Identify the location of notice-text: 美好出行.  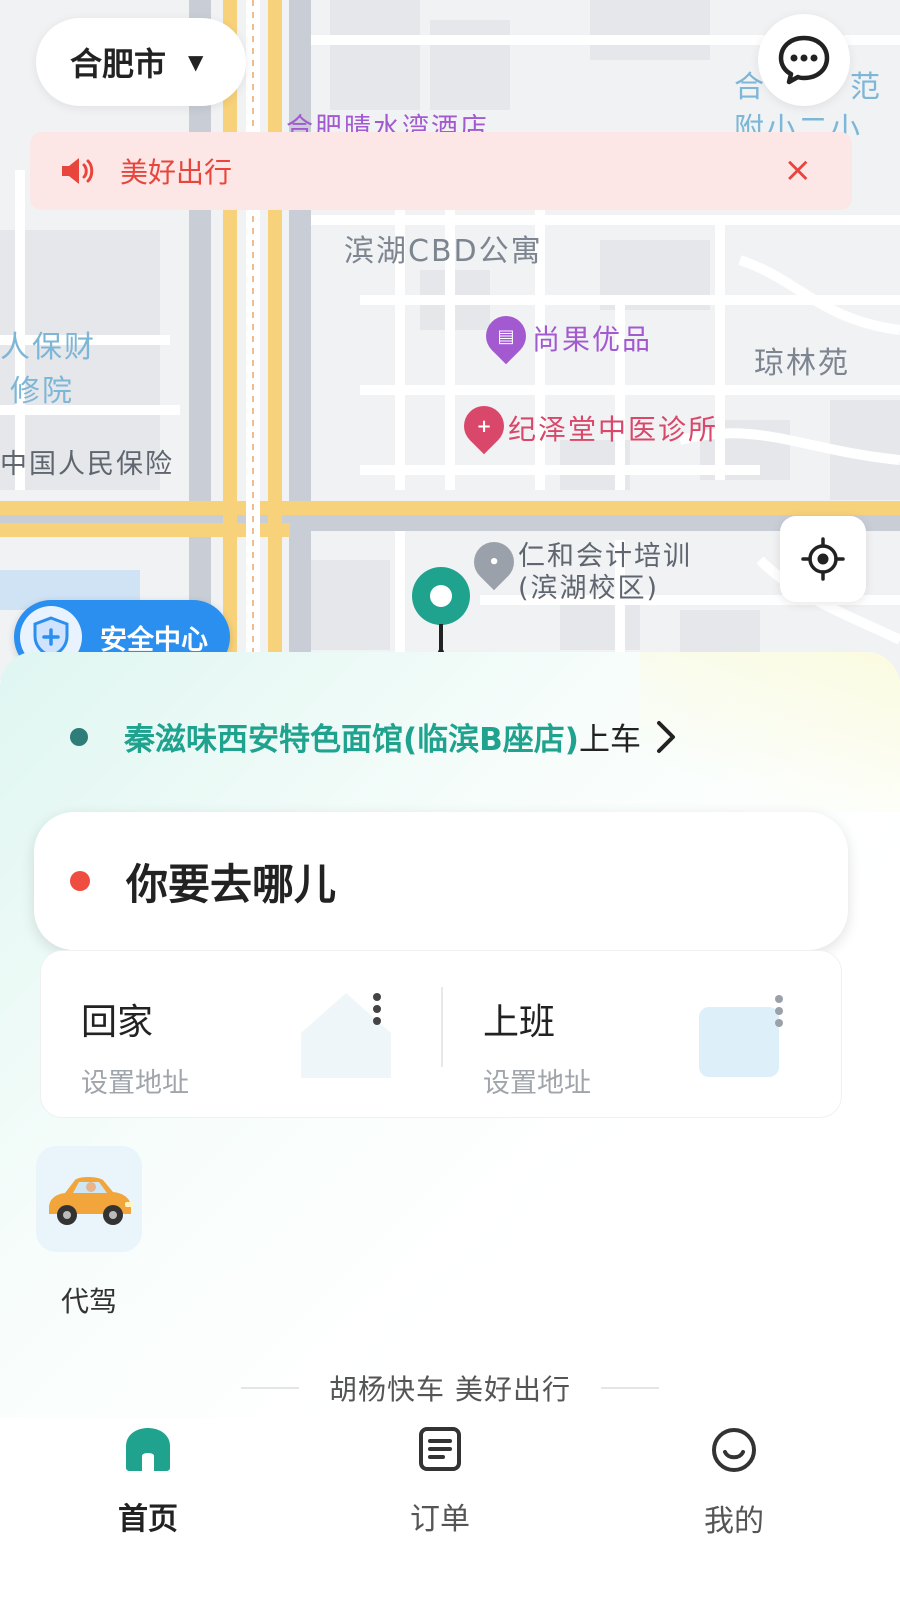
(176, 172).